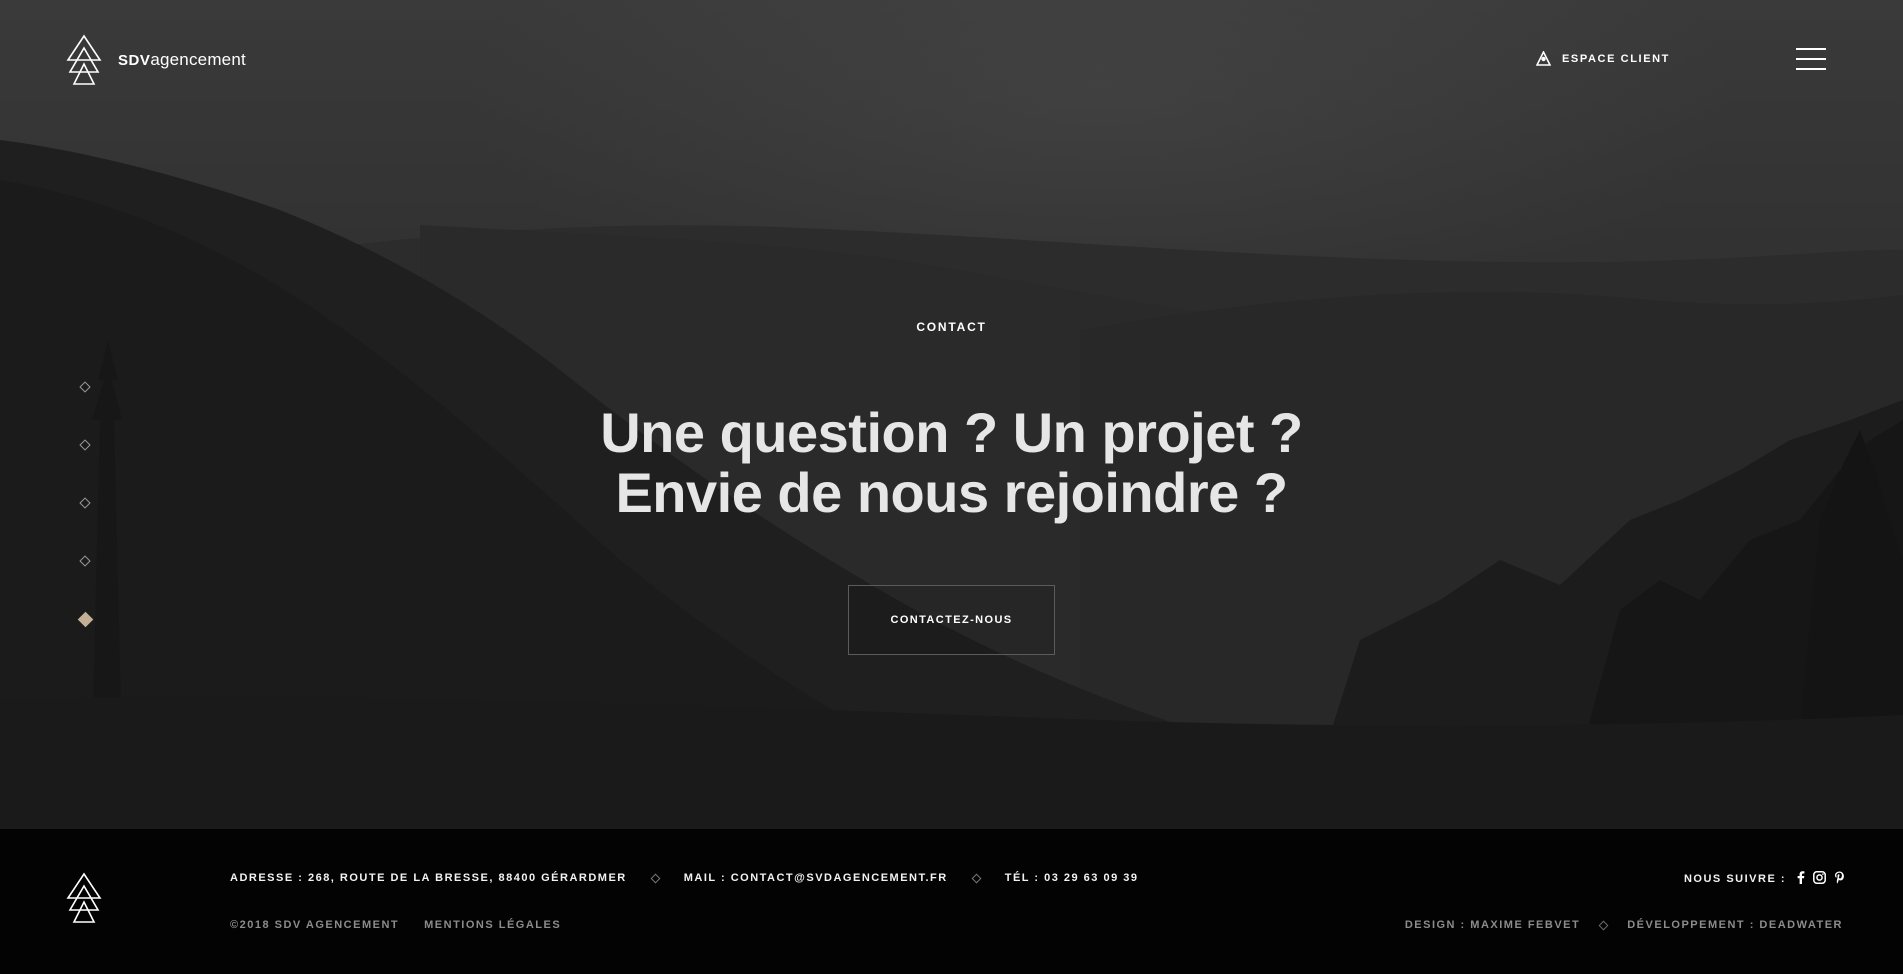  Describe the element at coordinates (951, 492) in the screenshot. I see `headline-line-2: Envie de nous rejoindre ?` at that location.